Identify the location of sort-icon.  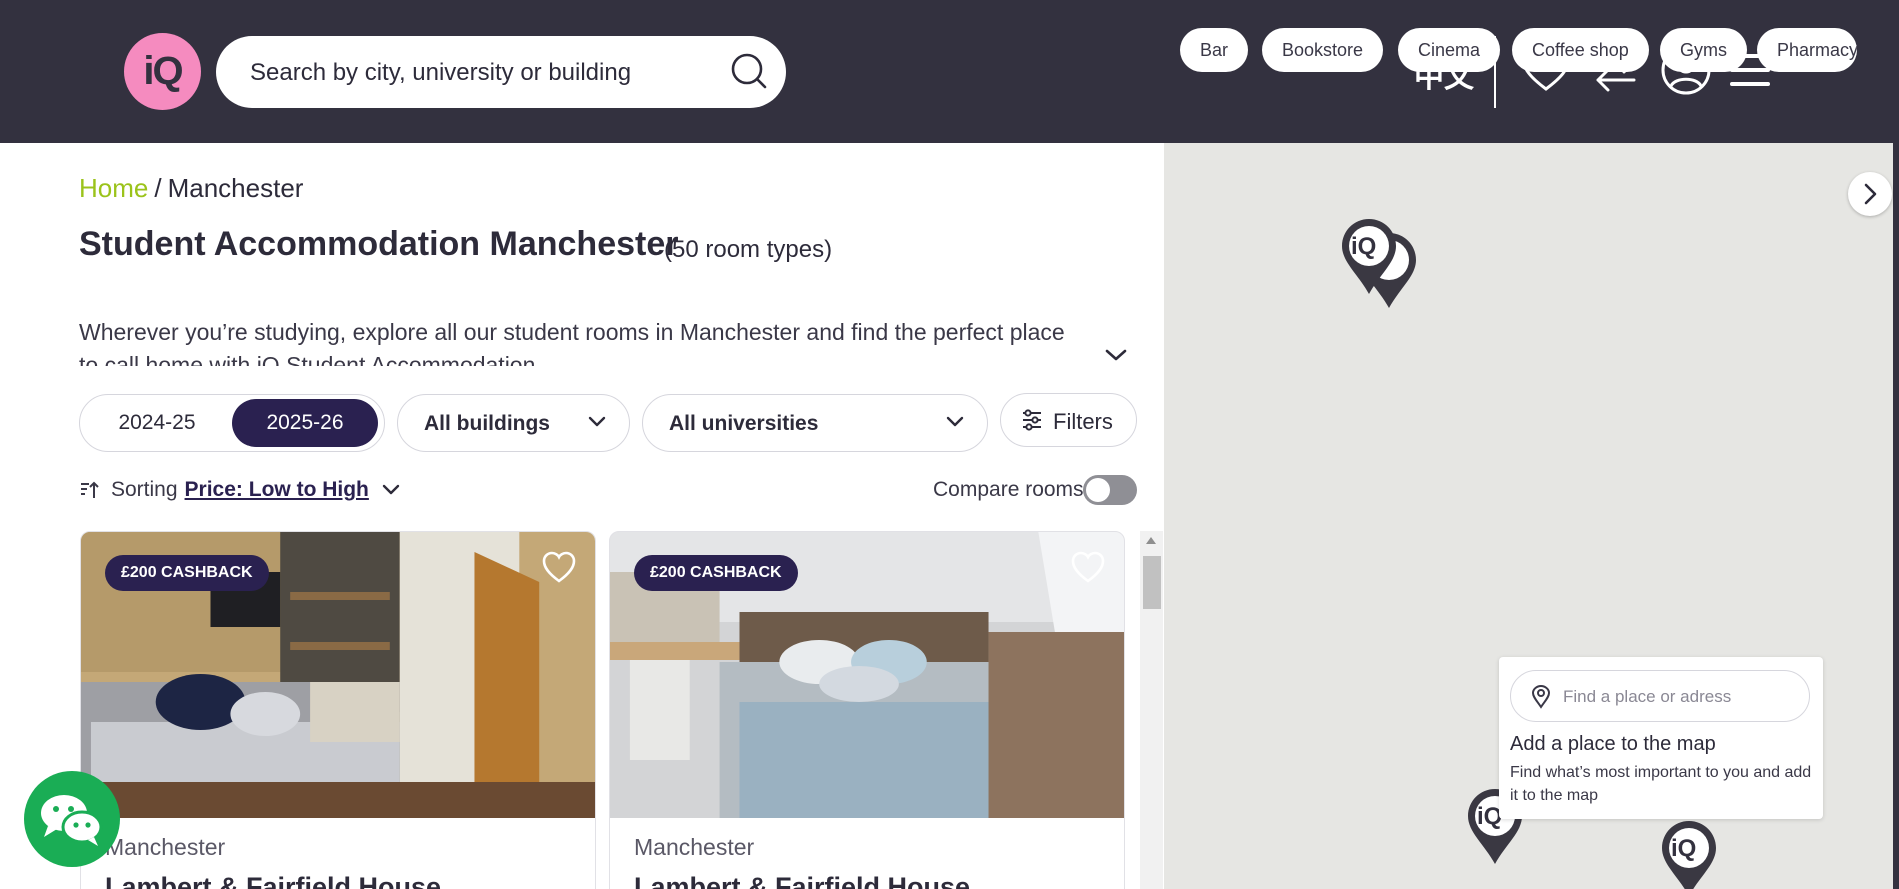
(90, 489).